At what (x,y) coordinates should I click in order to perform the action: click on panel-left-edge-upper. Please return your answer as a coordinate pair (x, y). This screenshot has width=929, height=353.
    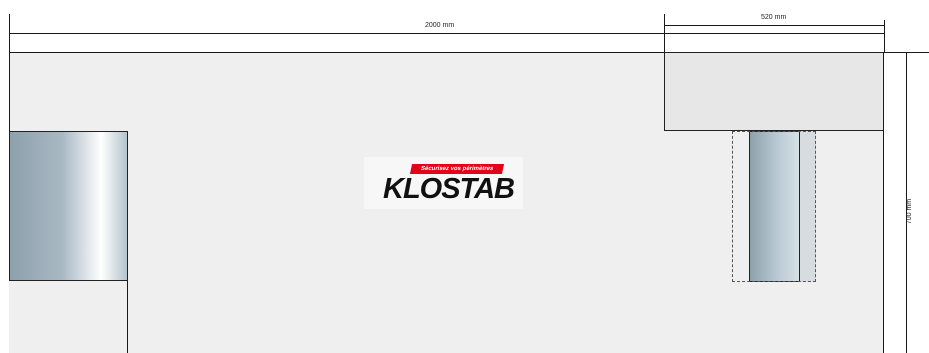
    Looking at the image, I should click on (9, 91).